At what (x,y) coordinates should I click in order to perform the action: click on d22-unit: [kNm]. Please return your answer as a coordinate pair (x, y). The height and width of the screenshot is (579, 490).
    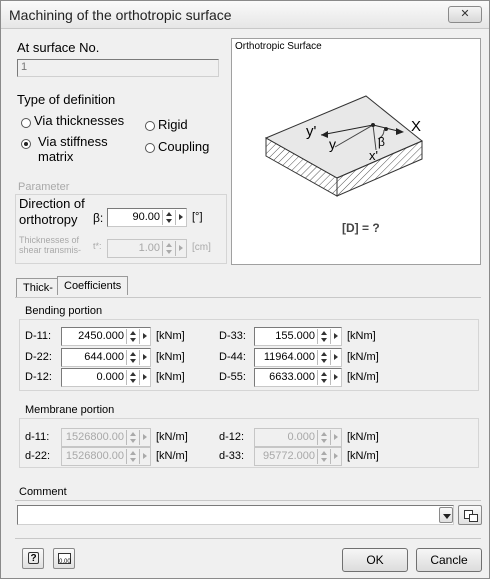
    Looking at the image, I should click on (170, 357).